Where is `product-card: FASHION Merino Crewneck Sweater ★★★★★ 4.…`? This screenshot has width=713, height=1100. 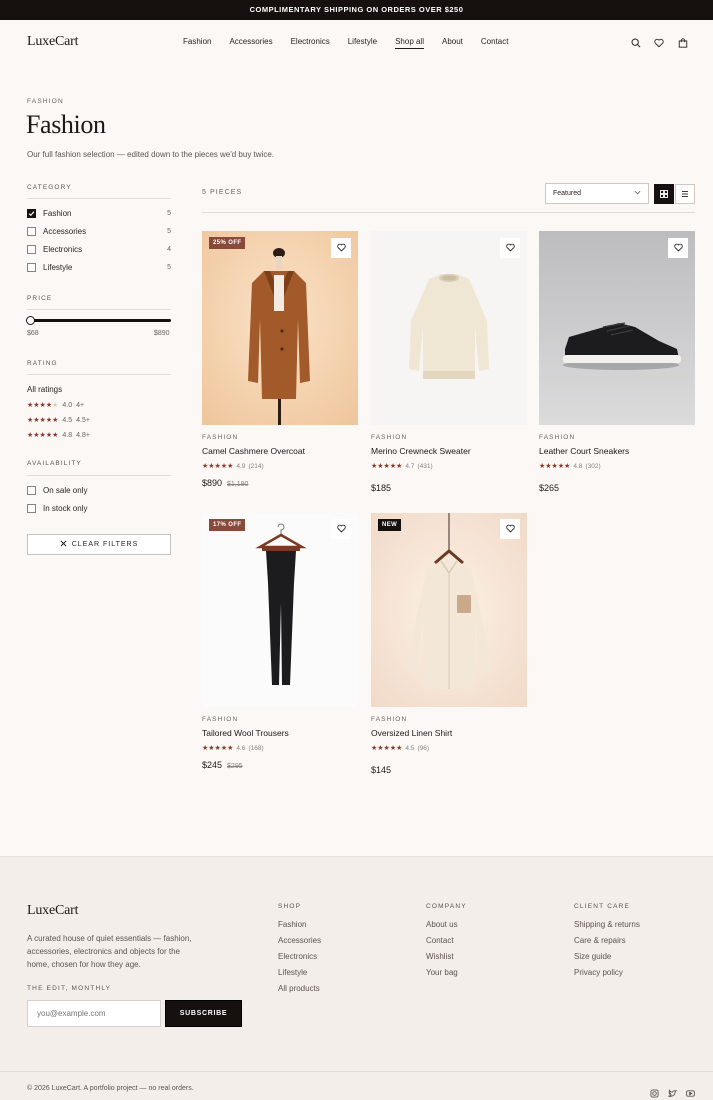
product-card: FASHION Merino Crewneck Sweater ★★★★★ 4.… is located at coordinates (449, 362).